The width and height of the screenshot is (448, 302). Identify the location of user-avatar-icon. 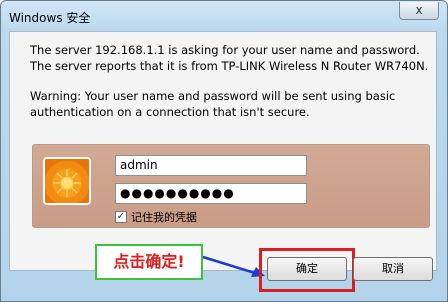
(67, 181).